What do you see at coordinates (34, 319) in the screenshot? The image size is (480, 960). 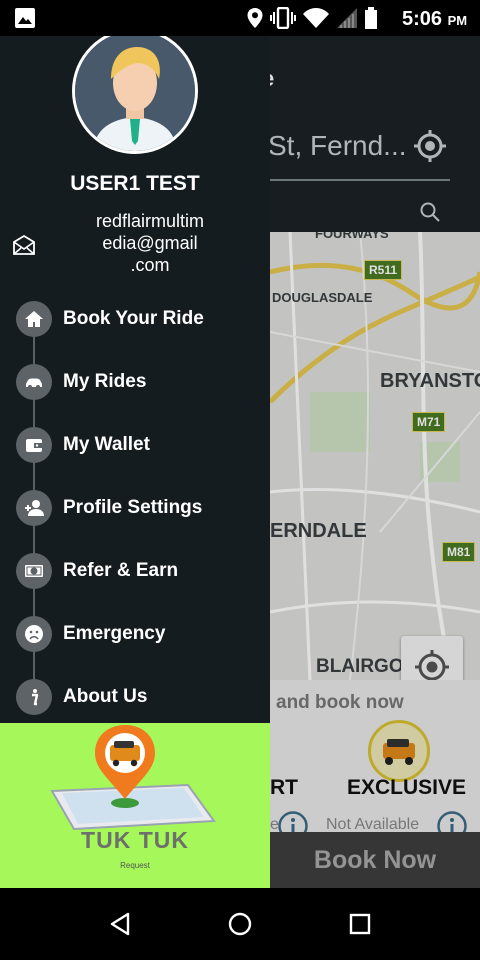 I see `home-icon` at bounding box center [34, 319].